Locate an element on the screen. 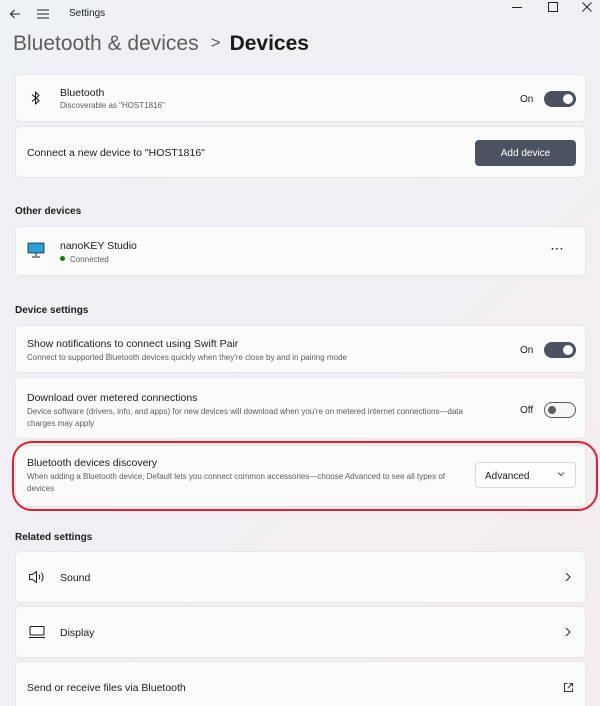 The image size is (600, 706). breadcrumb: Bluetooth & devices > Devices is located at coordinates (161, 44).